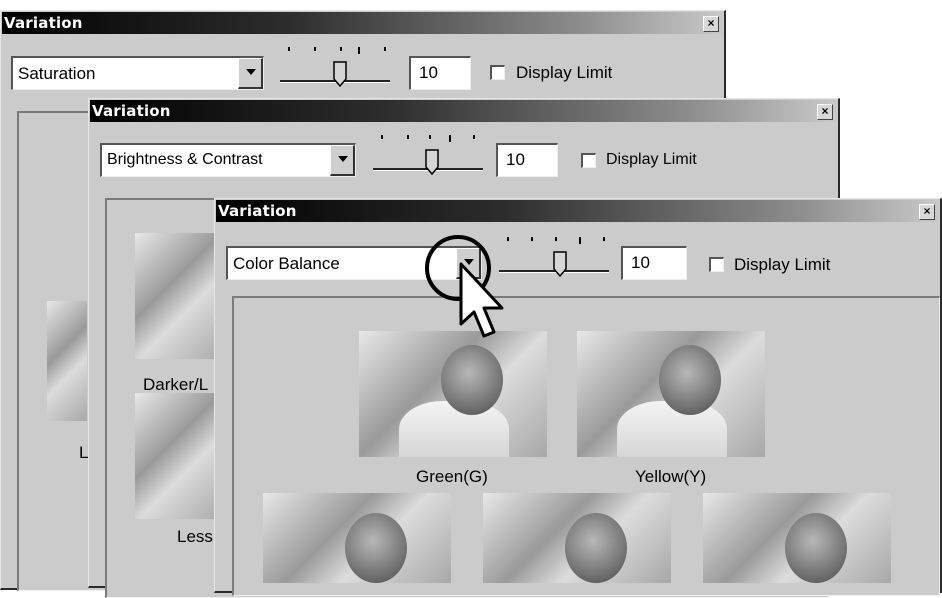 The height and width of the screenshot is (598, 942). What do you see at coordinates (185, 159) in the screenshot?
I see `dropdown-value: Brightness & Contrast` at bounding box center [185, 159].